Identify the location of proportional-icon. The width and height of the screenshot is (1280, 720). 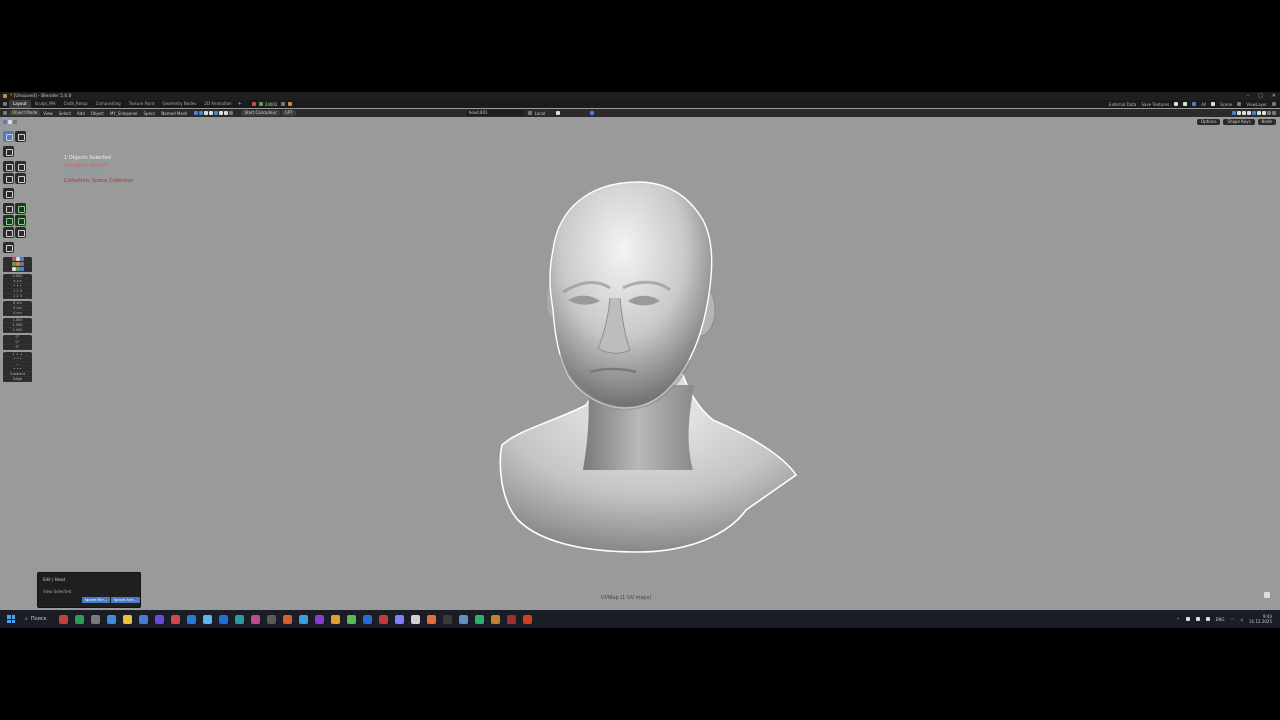
(206, 113).